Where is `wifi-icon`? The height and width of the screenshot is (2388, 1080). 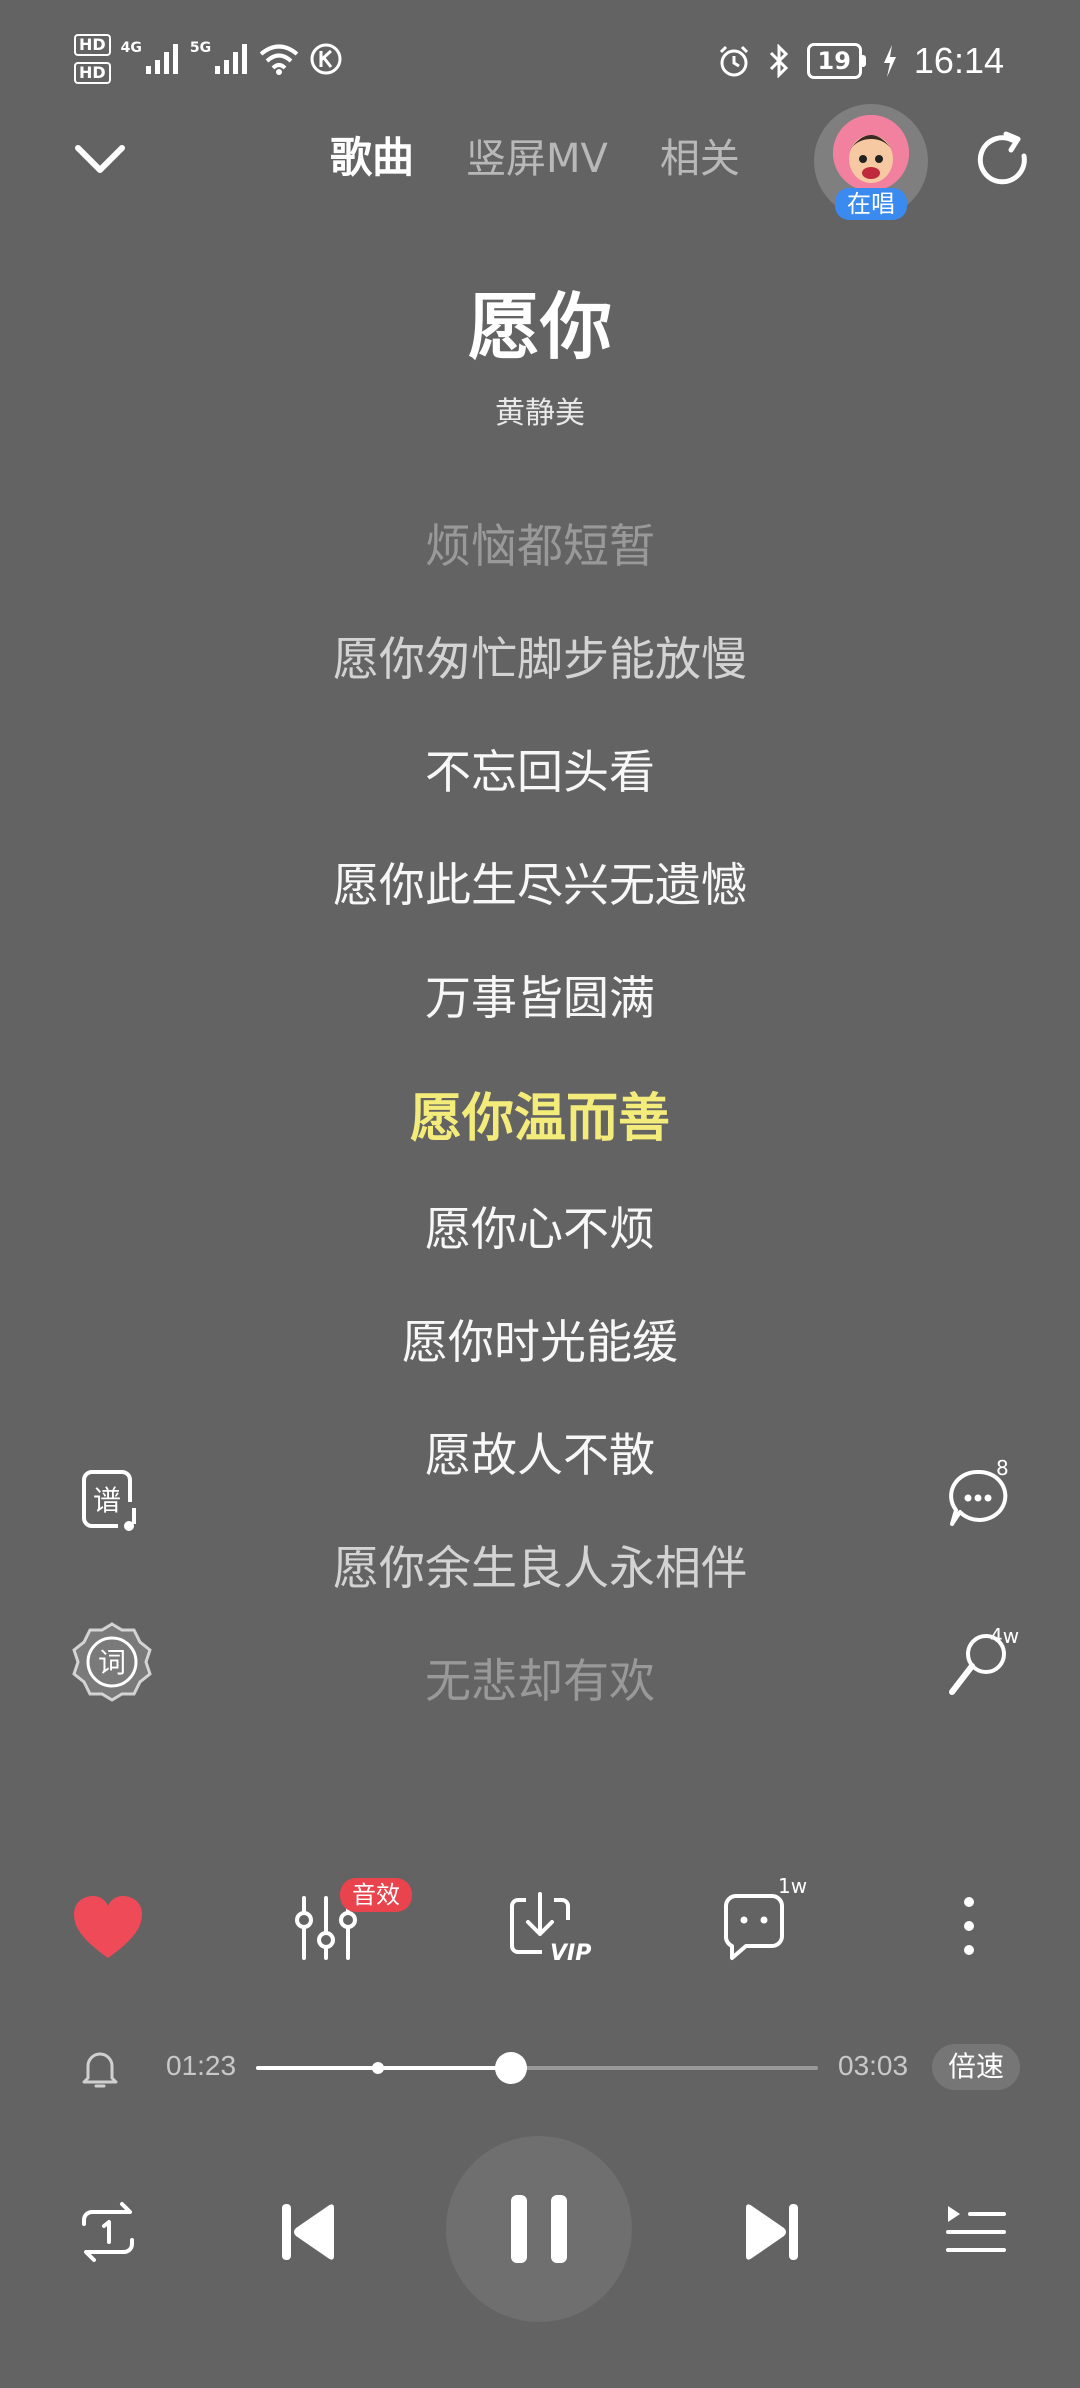 wifi-icon is located at coordinates (279, 59).